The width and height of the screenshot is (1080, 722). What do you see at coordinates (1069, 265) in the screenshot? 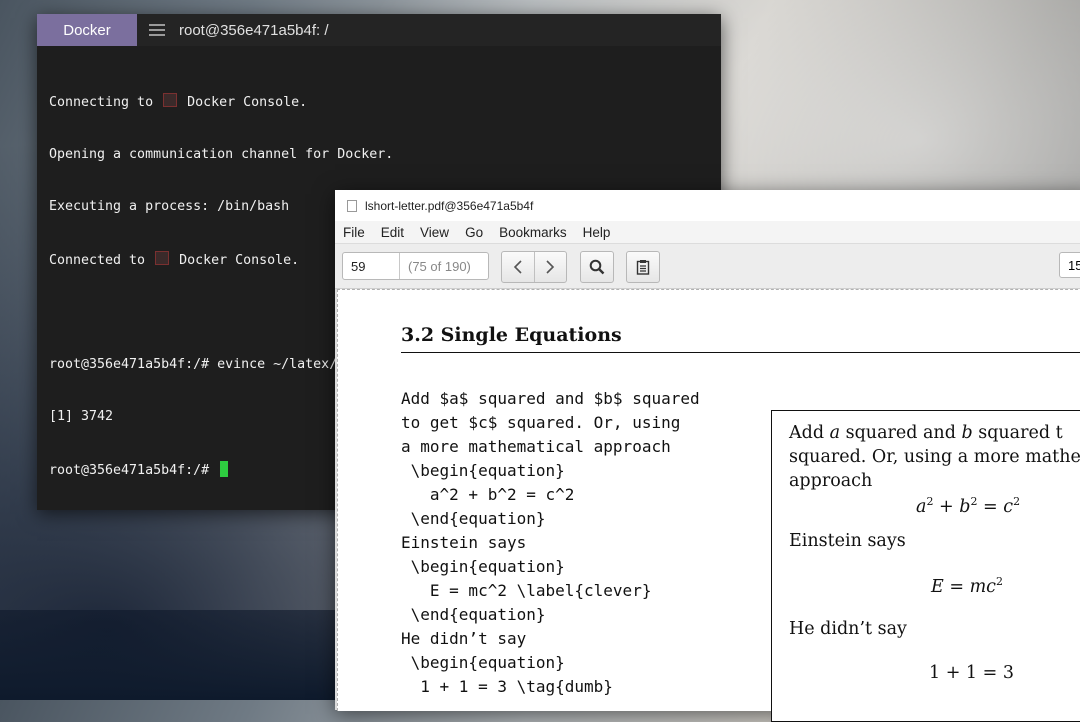
I see `zoom-entry: 15` at bounding box center [1069, 265].